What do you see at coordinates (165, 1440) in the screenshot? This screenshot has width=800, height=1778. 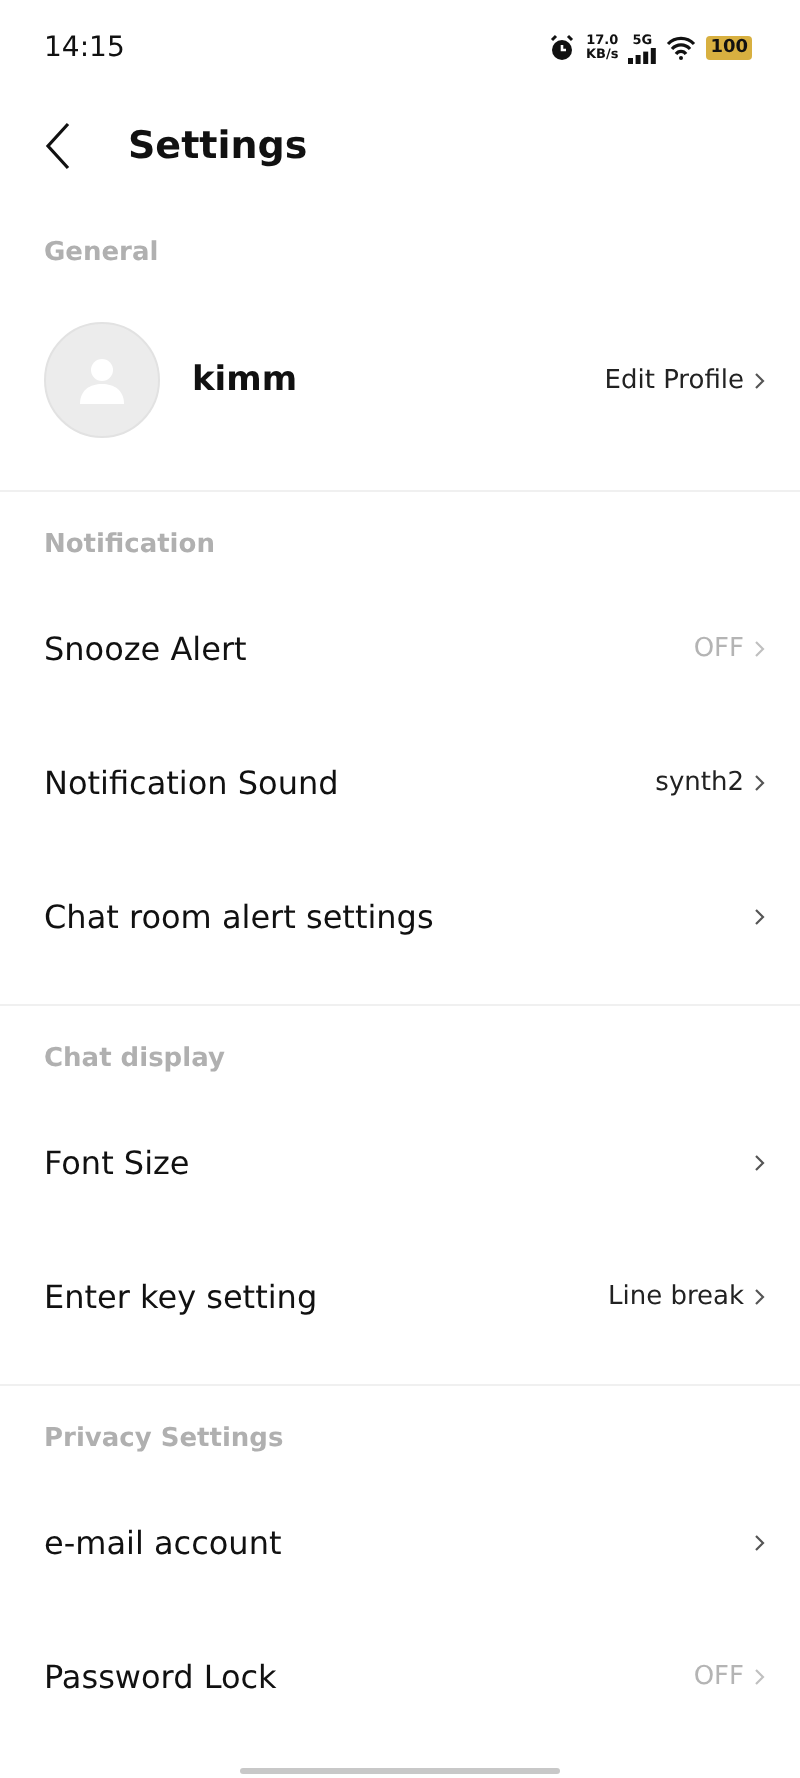 I see `section-title: Privacy Settings` at bounding box center [165, 1440].